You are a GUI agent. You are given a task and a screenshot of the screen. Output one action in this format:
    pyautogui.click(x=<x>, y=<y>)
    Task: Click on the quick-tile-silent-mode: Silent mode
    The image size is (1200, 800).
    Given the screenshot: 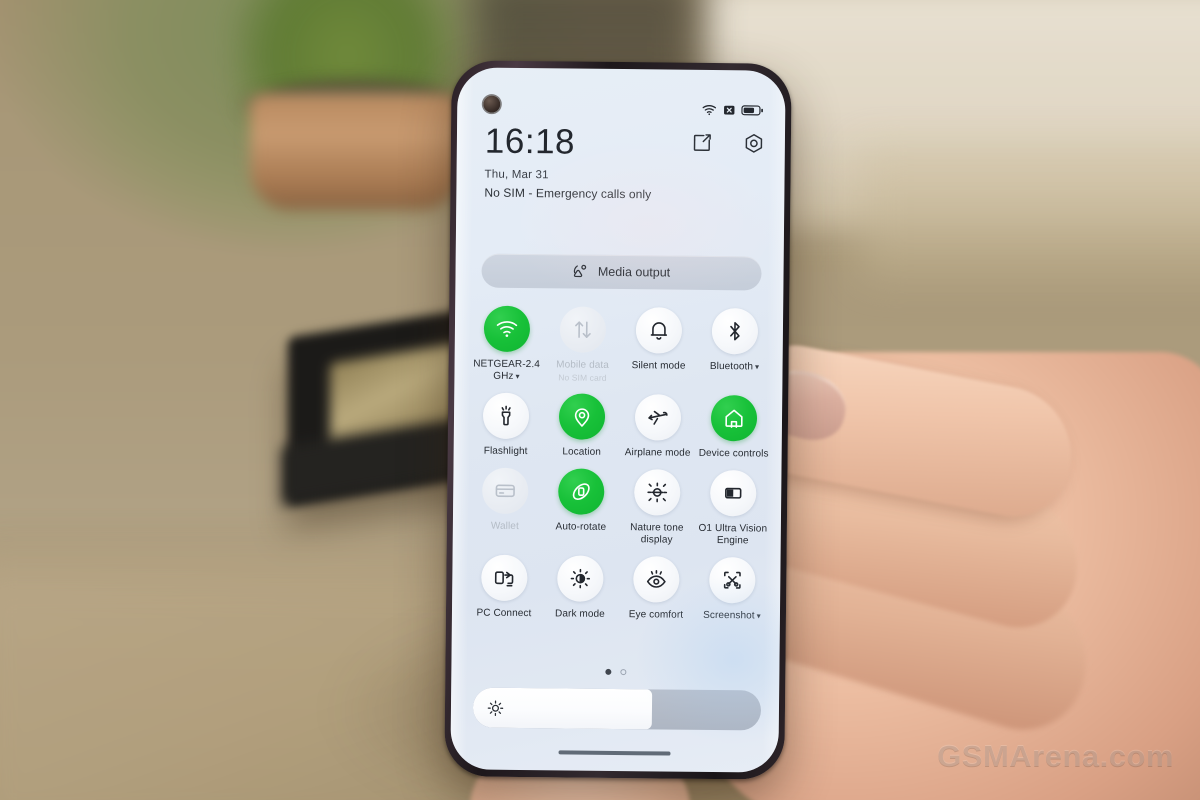 What is the action you would take?
    pyautogui.click(x=658, y=343)
    